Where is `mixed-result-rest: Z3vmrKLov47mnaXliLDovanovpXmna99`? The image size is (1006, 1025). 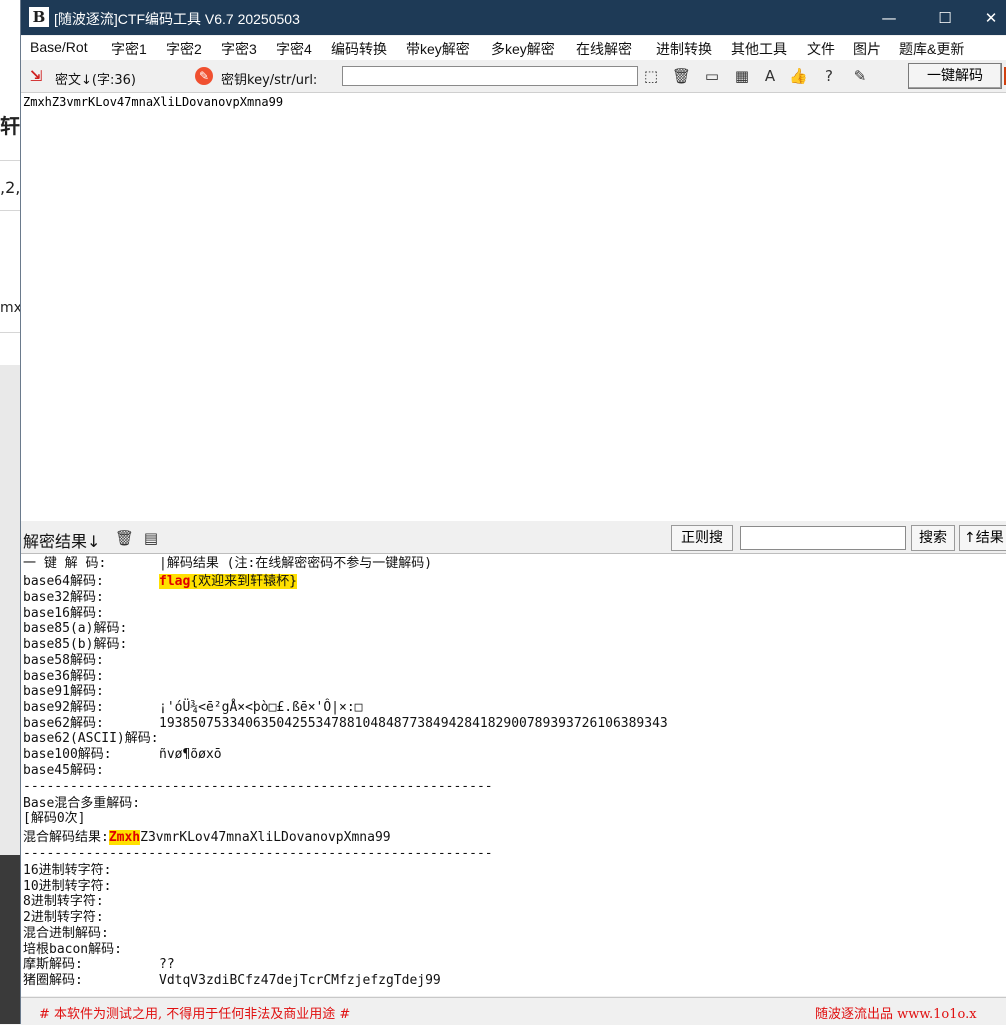
mixed-result-rest: Z3vmrKLov47mnaXliLDovanovpXmna99 is located at coordinates (265, 837).